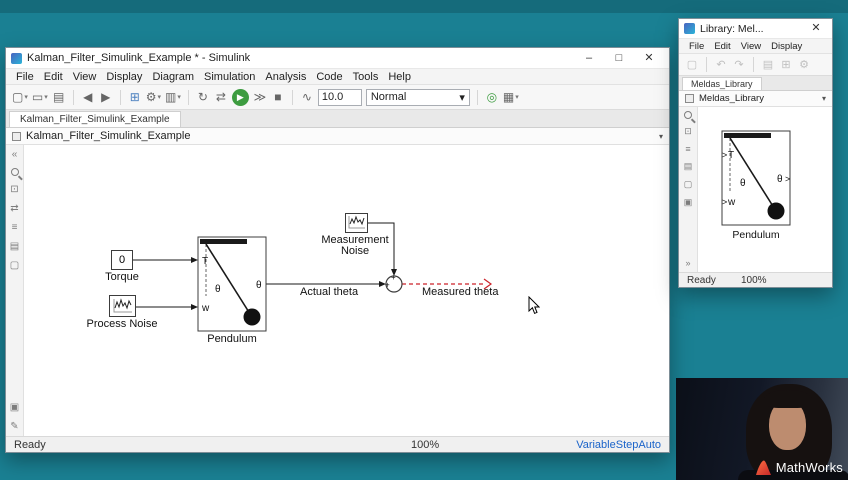  Describe the element at coordinates (106, 97) in the screenshot. I see `forward-button: ▶` at that location.